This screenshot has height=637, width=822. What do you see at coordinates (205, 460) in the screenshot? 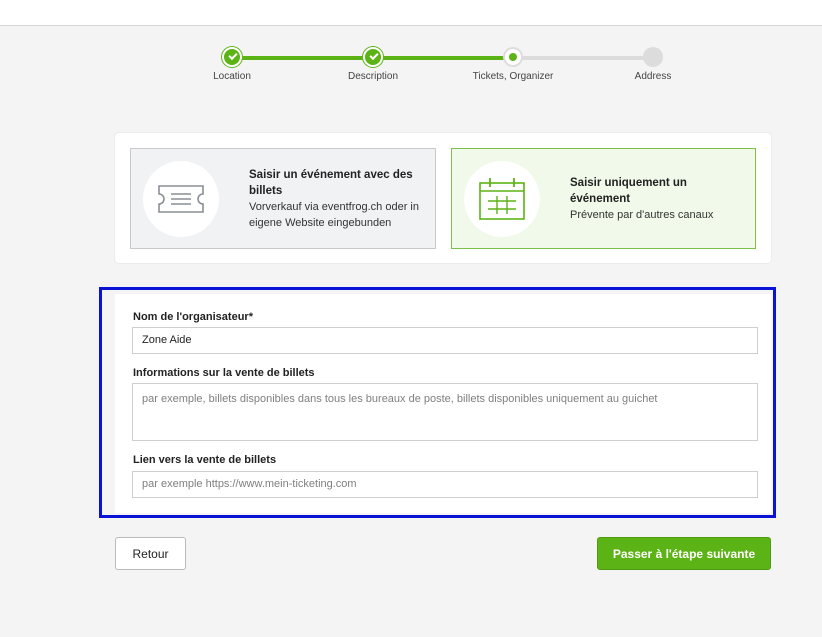
I see `ticket-link-label: Lien vers la vente de billets` at bounding box center [205, 460].